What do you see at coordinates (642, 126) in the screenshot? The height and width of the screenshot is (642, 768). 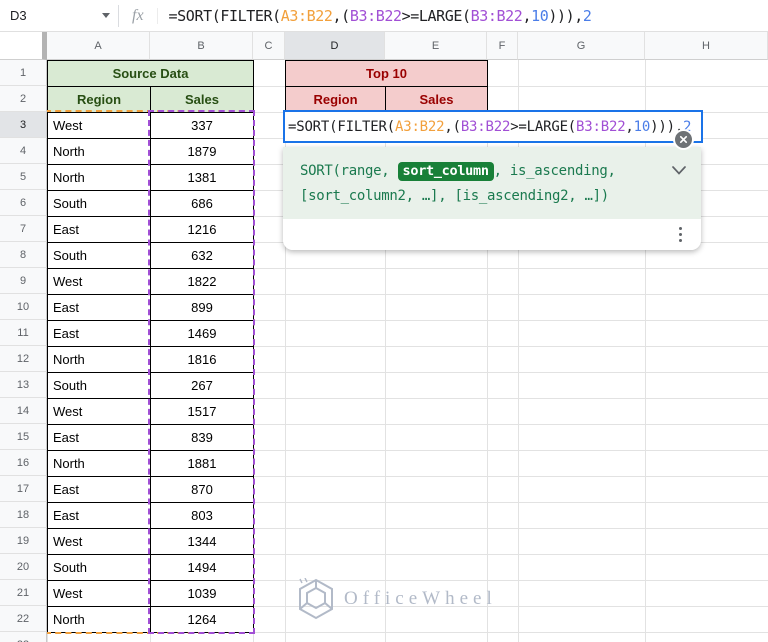 I see `formula-token: 10` at bounding box center [642, 126].